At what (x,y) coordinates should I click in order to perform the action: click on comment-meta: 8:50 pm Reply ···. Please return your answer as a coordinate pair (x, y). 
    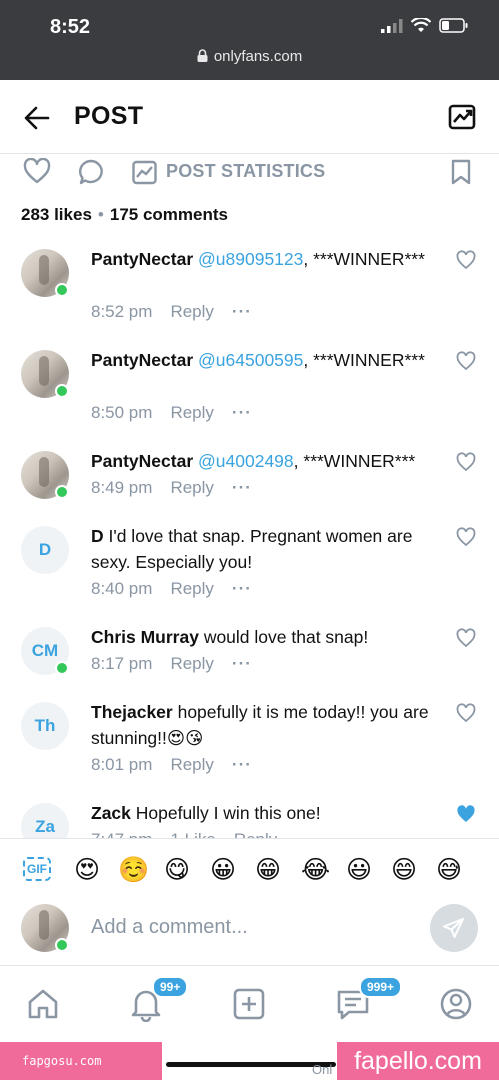
    Looking at the image, I should click on (180, 413).